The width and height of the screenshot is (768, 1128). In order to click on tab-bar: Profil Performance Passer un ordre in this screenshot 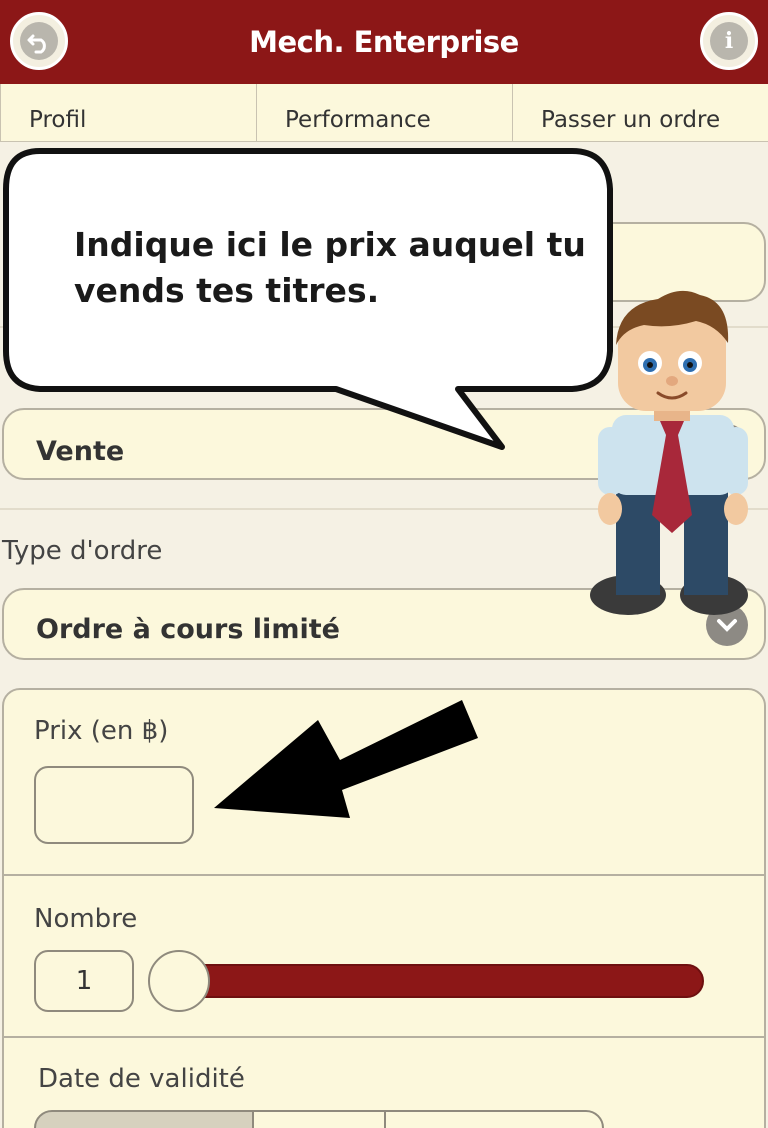, I will do `click(384, 113)`.